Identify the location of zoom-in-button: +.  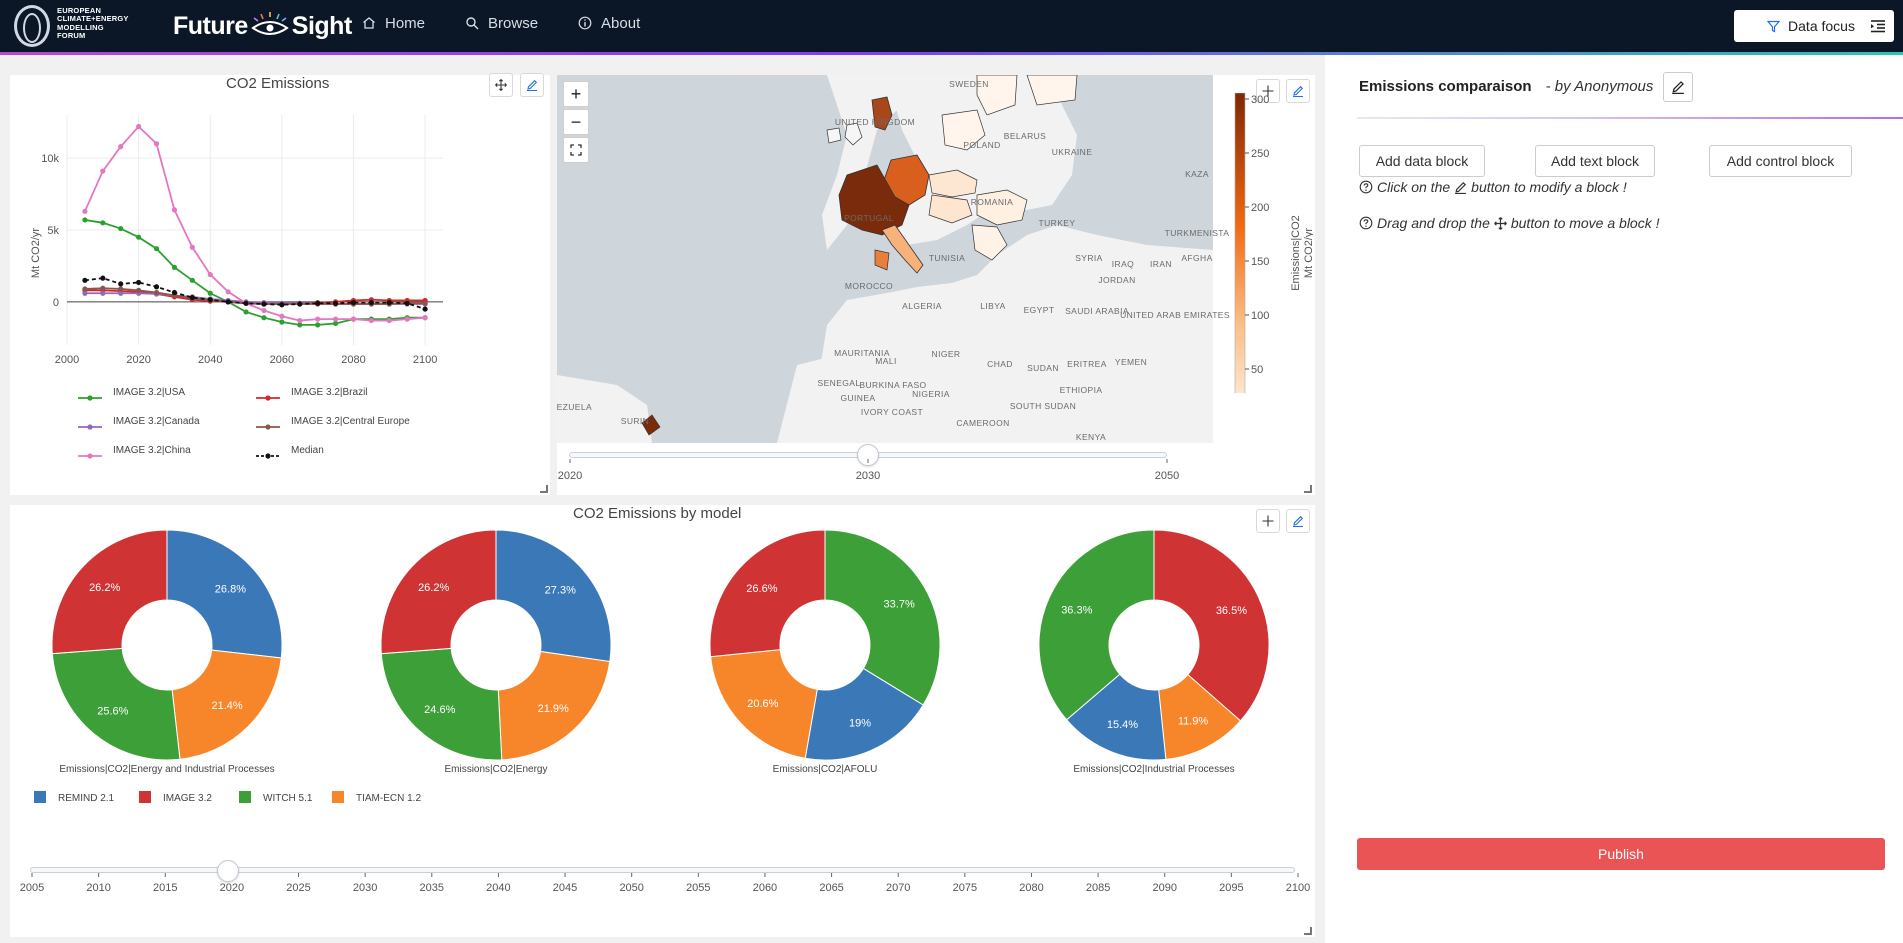
(576, 94).